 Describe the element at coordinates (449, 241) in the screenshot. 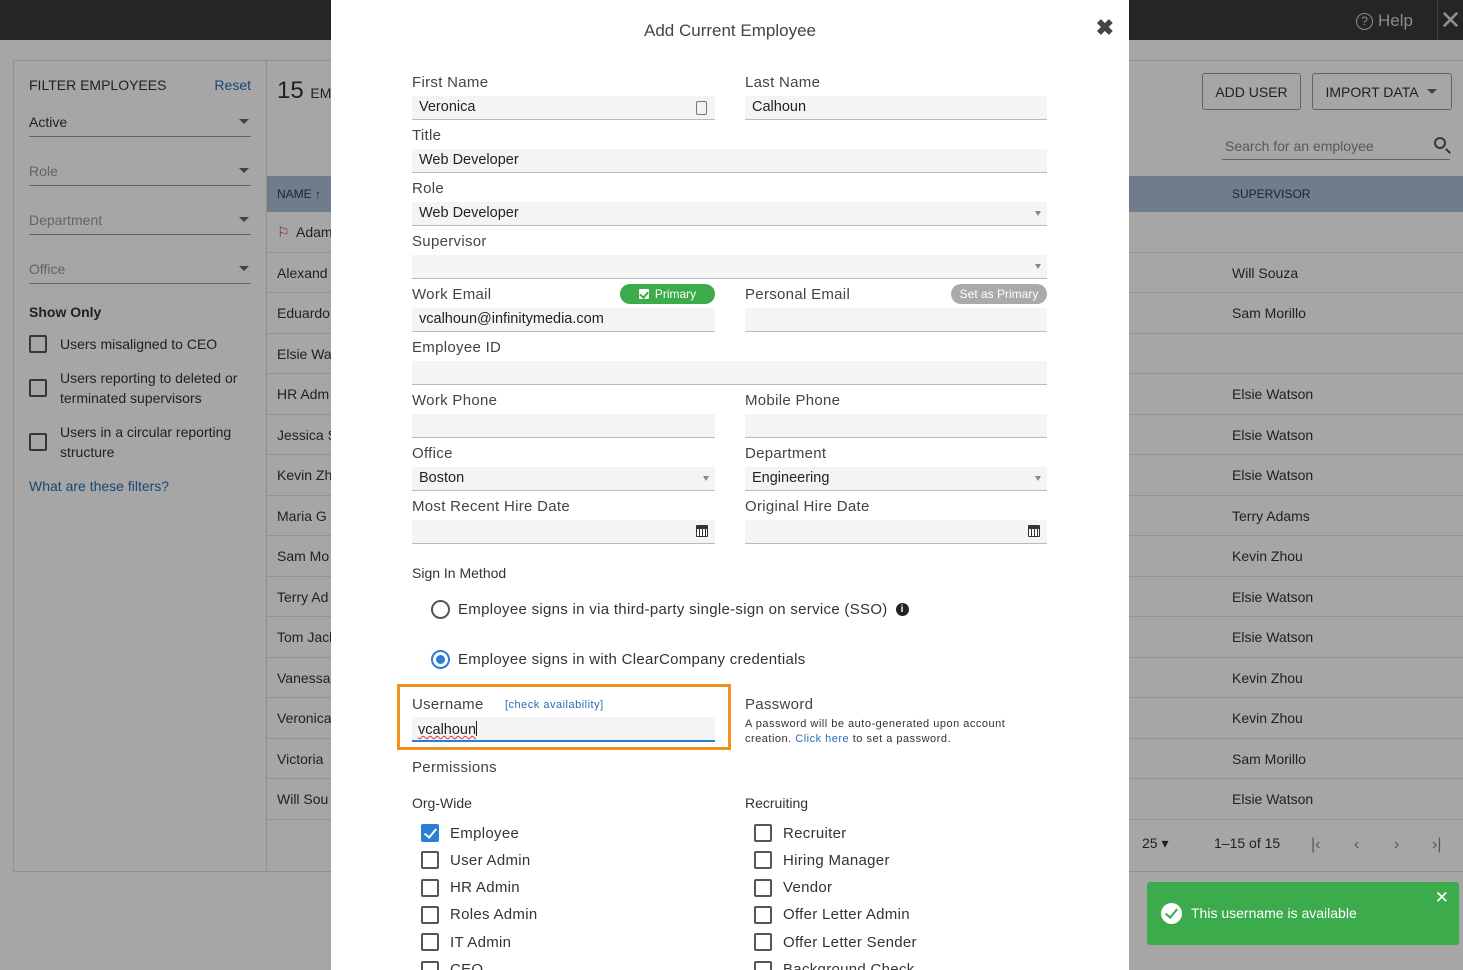

I see `supervisor-label: Supervisor` at that location.